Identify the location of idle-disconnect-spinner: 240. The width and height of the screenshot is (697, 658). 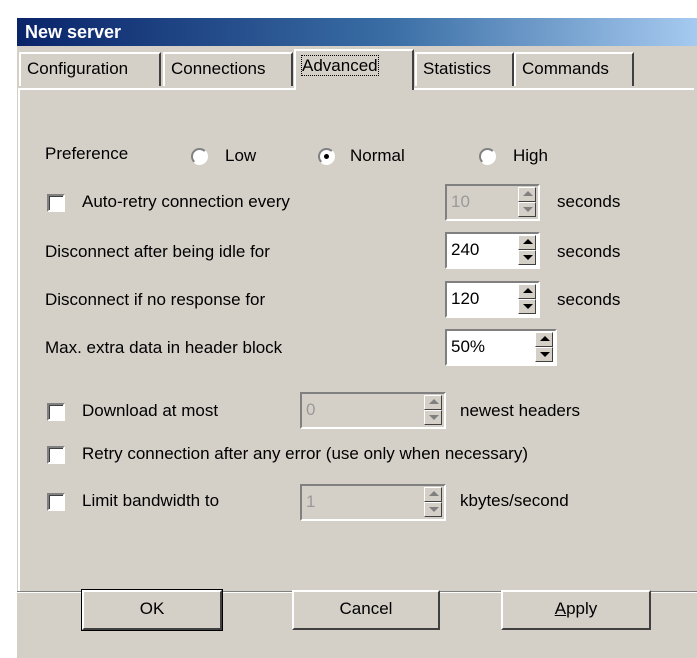
(492, 250).